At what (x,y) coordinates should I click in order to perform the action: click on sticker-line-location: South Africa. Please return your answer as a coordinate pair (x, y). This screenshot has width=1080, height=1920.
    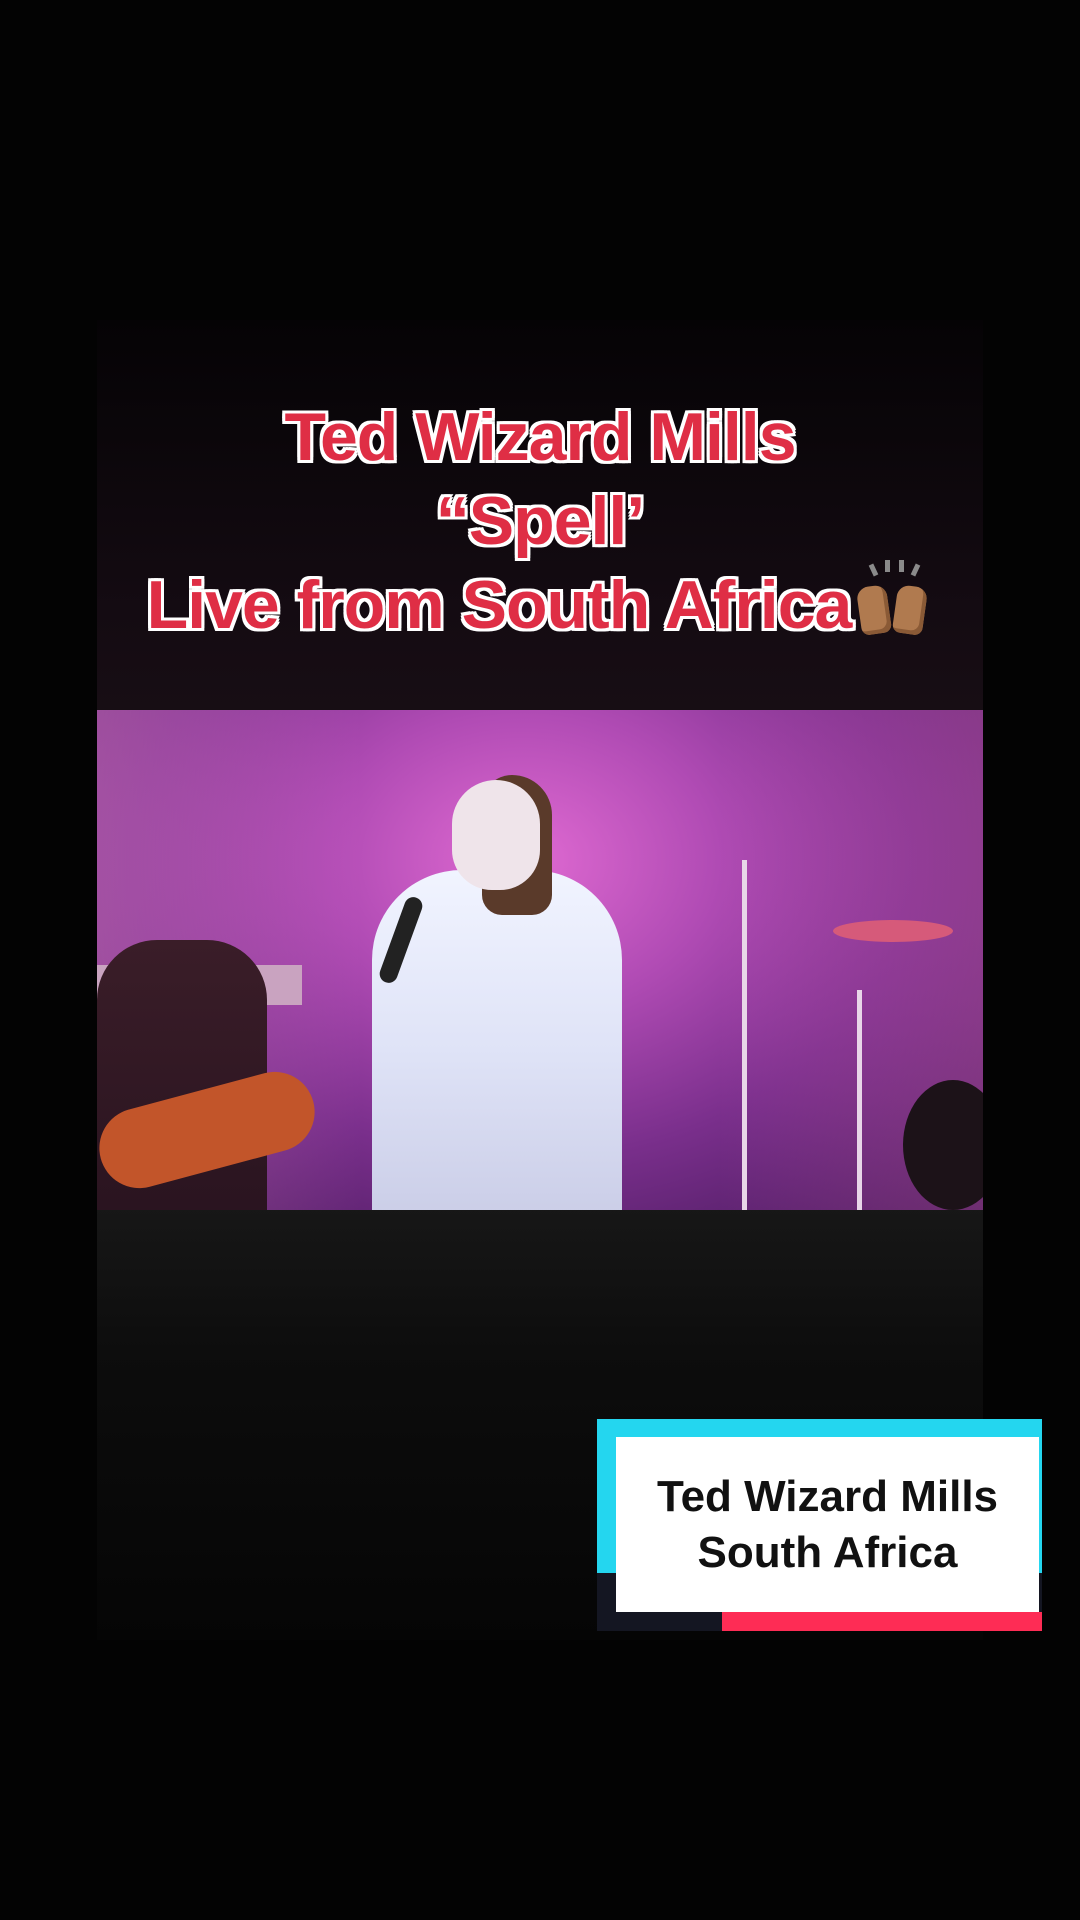
    Looking at the image, I should click on (827, 1552).